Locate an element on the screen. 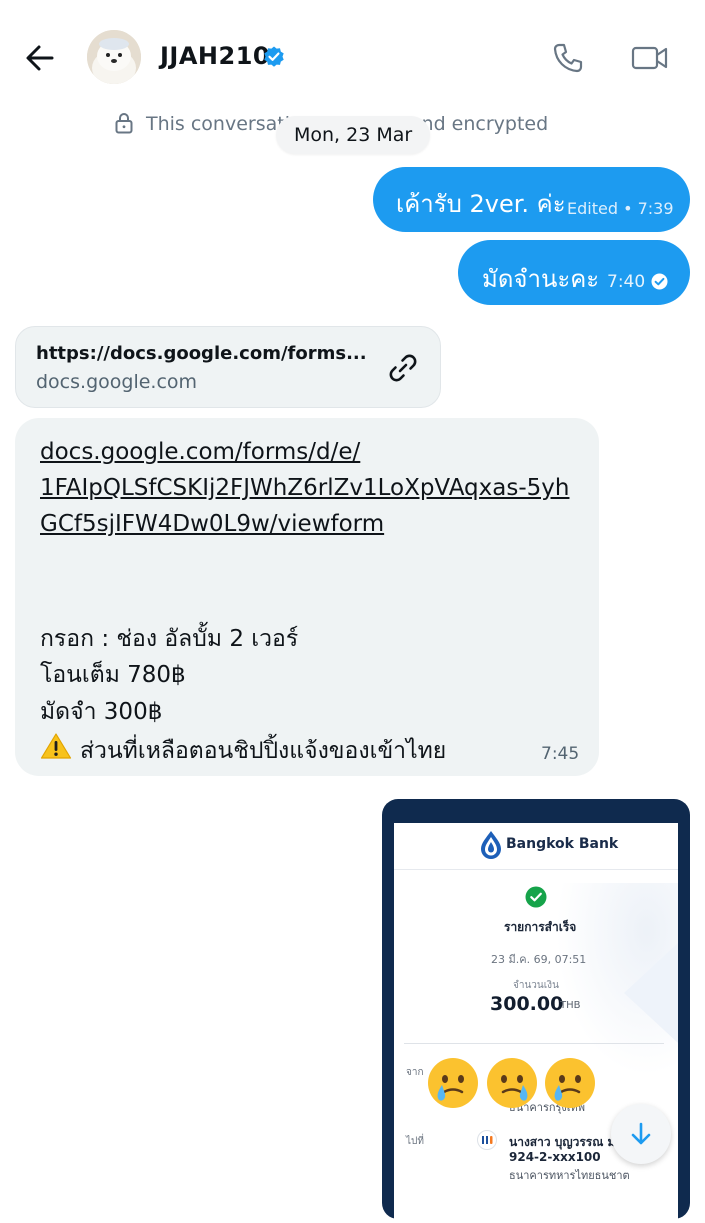  from-label: จาก is located at coordinates (415, 1072).